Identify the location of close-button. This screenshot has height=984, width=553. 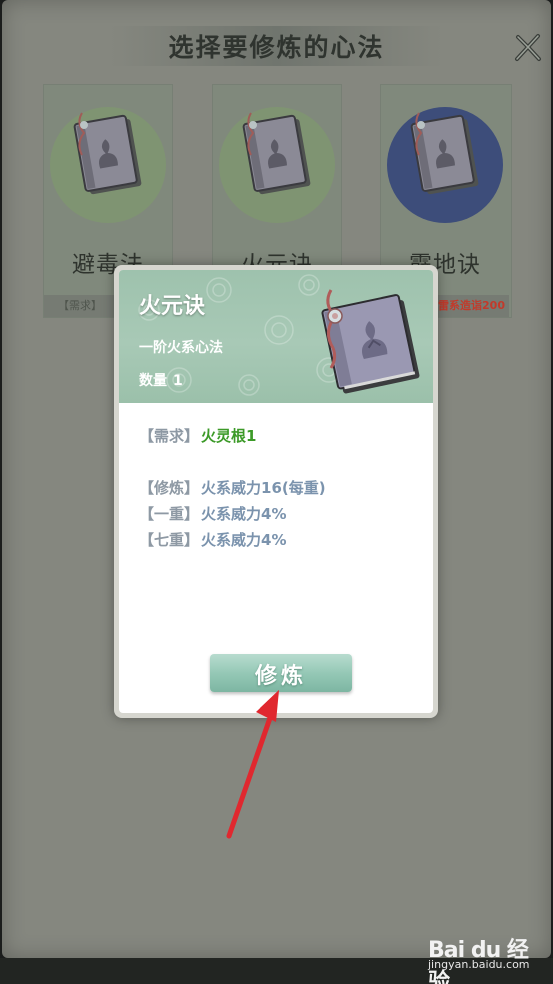
(528, 48).